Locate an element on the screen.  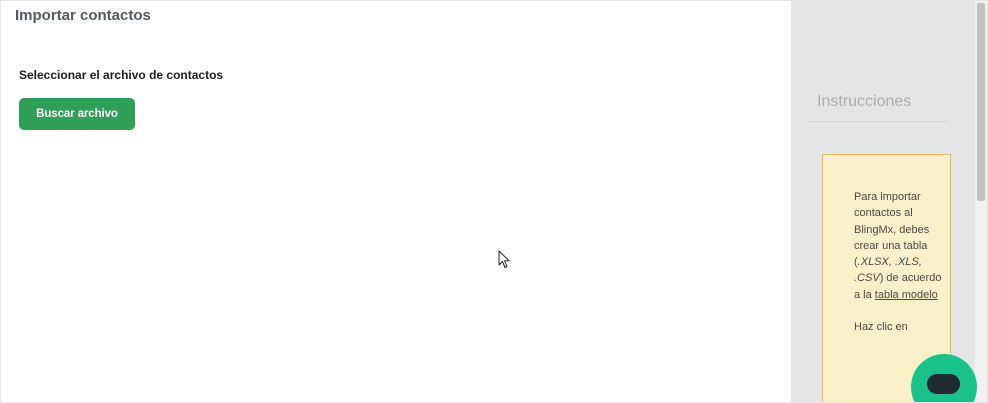
chat-bubble-icon is located at coordinates (943, 384).